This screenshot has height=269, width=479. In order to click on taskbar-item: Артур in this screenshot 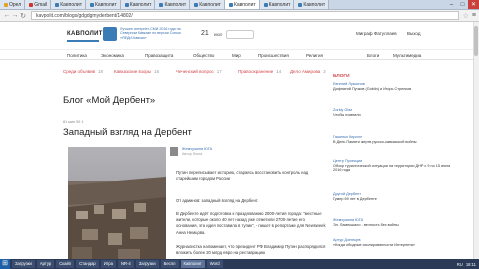, I will do `click(45, 264)`.